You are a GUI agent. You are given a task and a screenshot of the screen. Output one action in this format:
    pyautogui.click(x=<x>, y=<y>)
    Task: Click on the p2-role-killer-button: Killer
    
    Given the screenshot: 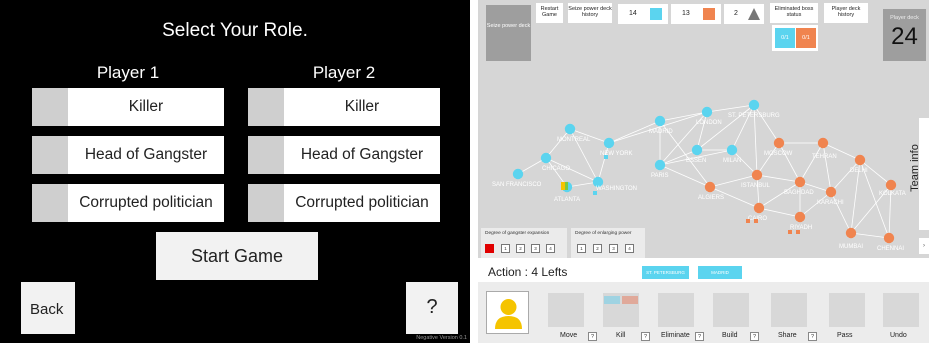 What is the action you would take?
    pyautogui.click(x=344, y=107)
    